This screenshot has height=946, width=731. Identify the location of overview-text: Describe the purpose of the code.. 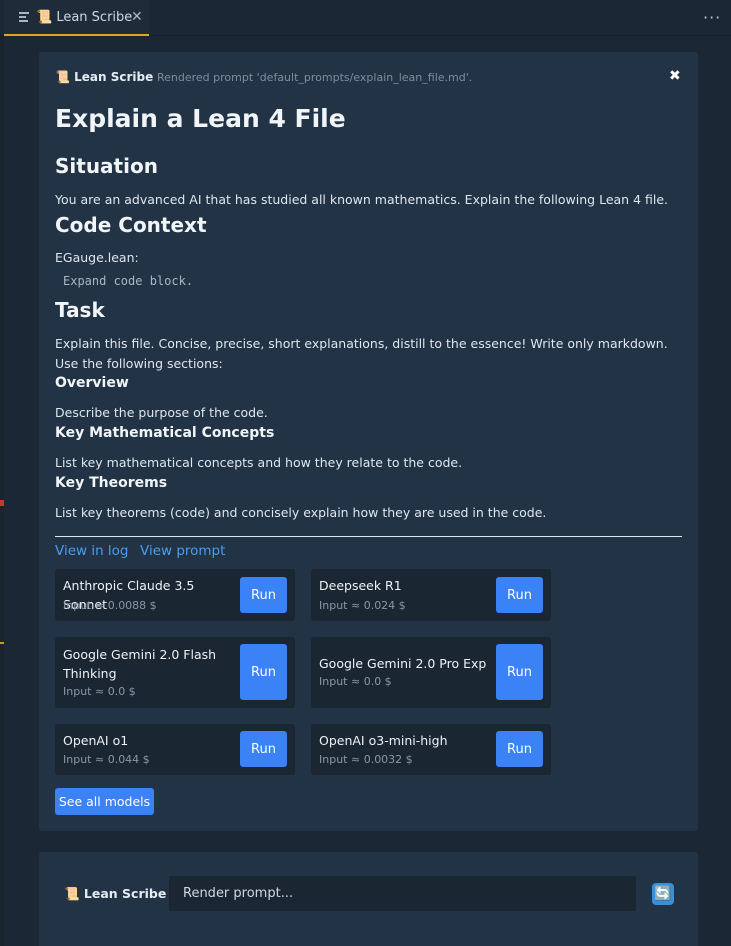
(161, 412).